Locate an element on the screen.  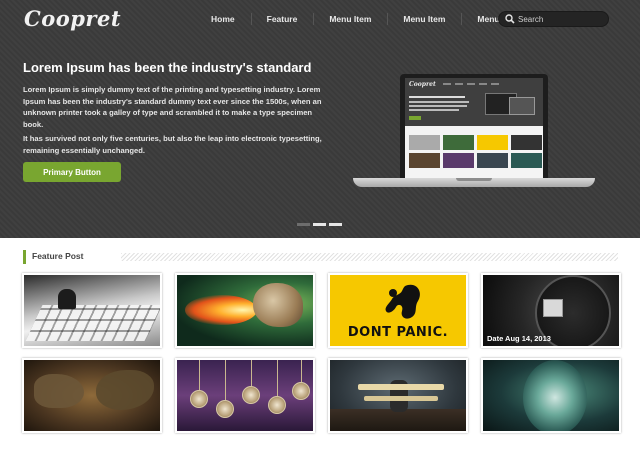
map-photo is located at coordinates (92, 395).